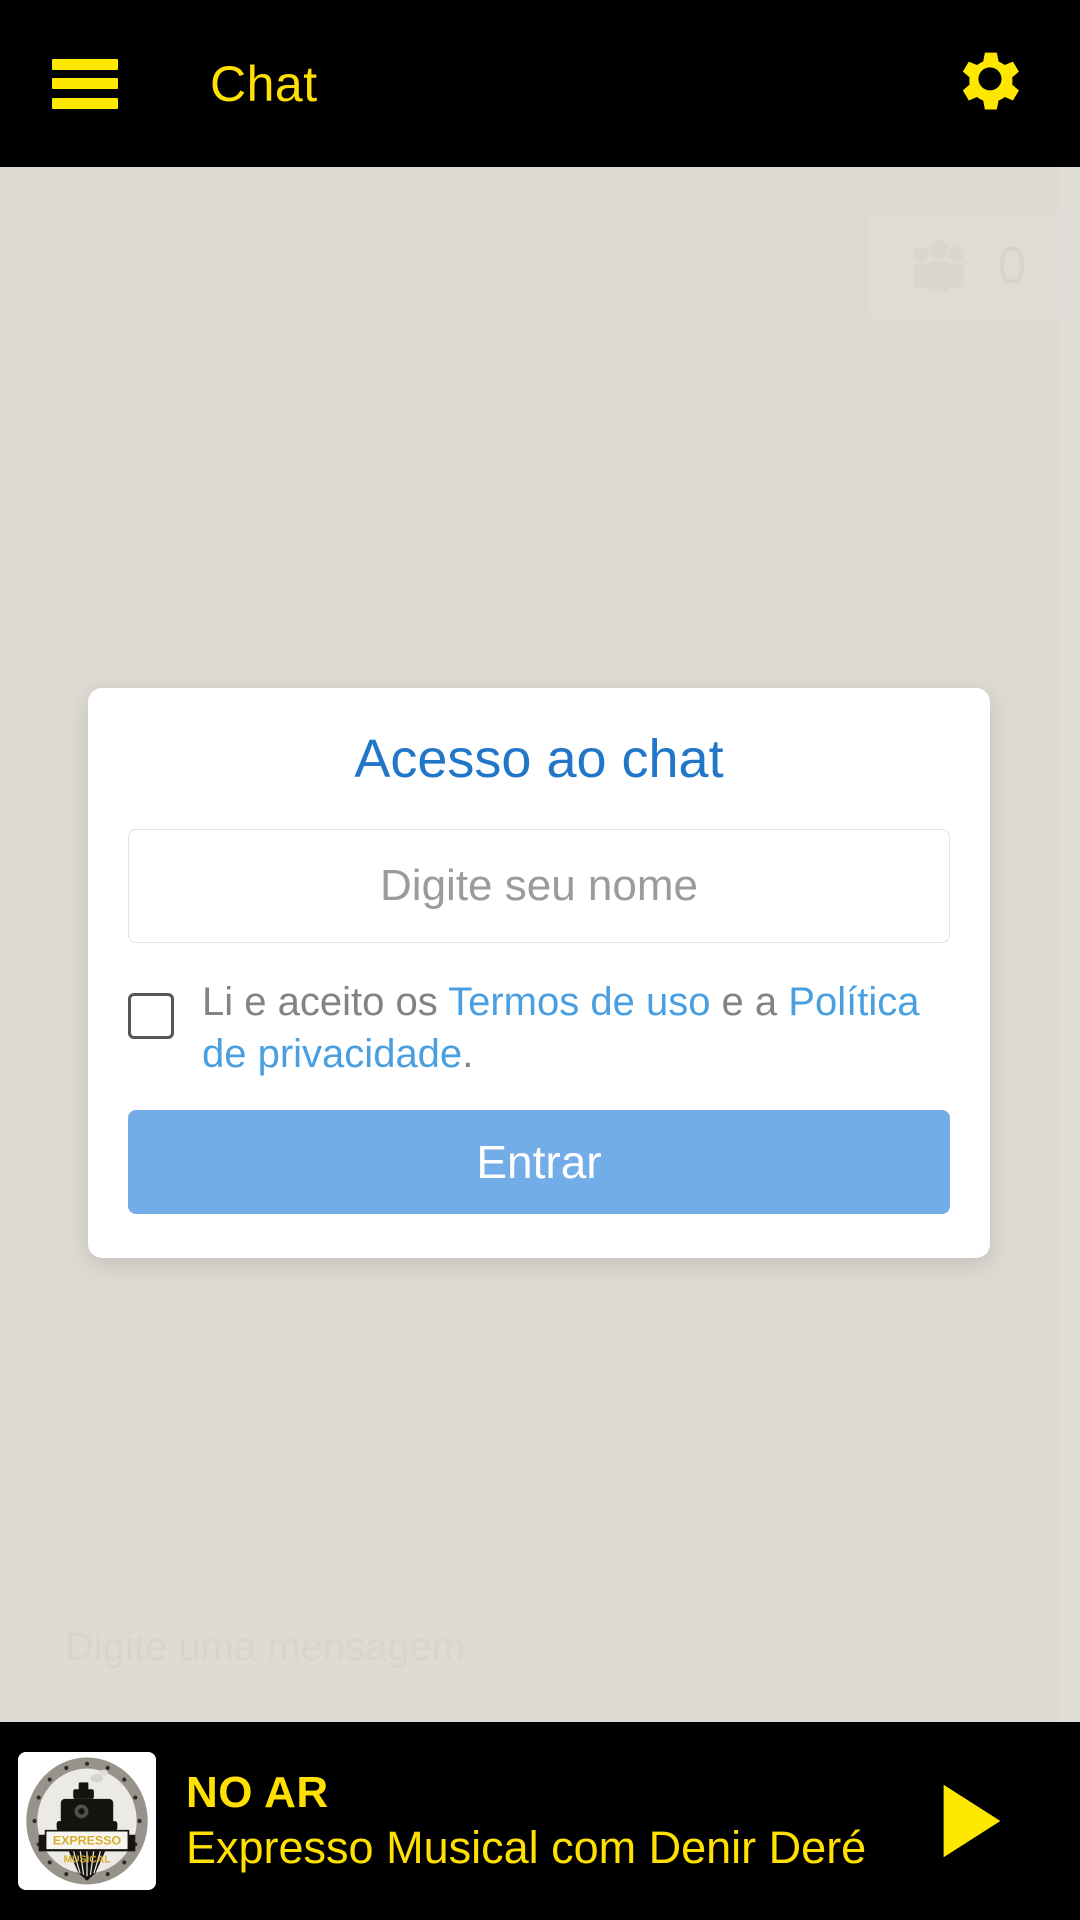  What do you see at coordinates (526, 1848) in the screenshot?
I see `program-title: Expresso Musical com Denir Deré` at bounding box center [526, 1848].